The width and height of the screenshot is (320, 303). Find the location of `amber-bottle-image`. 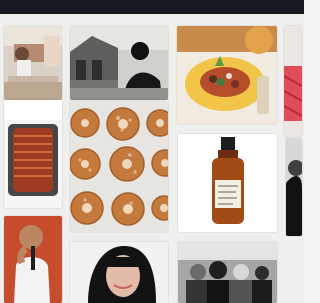

amber-bottle-image is located at coordinates (227, 183).